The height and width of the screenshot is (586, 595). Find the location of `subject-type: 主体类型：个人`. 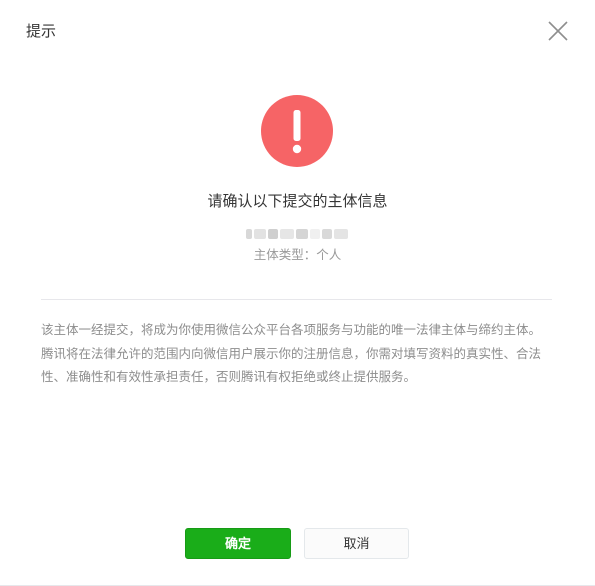

subject-type: 主体类型：个人 is located at coordinates (297, 254).